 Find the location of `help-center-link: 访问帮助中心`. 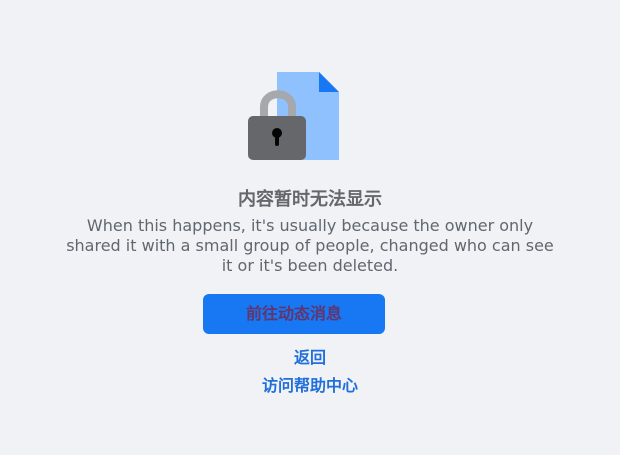

help-center-link: 访问帮助中心 is located at coordinates (310, 386).